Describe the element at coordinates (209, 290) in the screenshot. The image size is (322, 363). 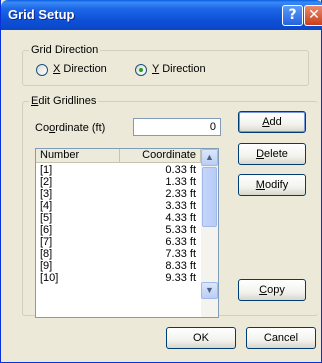
I see `scroll-down-icon: ▼` at that location.